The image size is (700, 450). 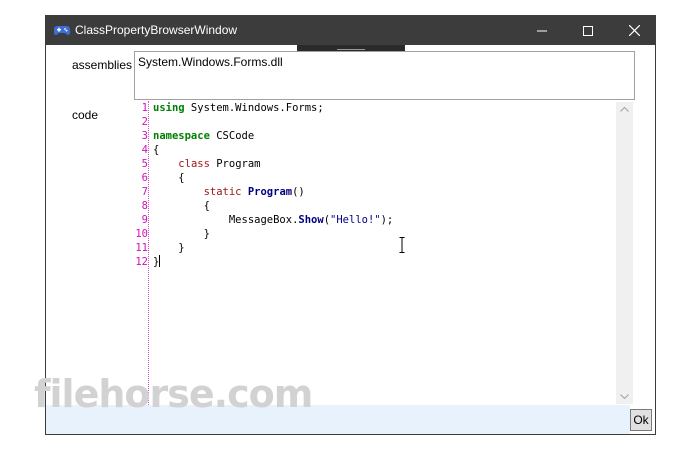 I want to click on string-literal: "Hello!", so click(x=355, y=220).